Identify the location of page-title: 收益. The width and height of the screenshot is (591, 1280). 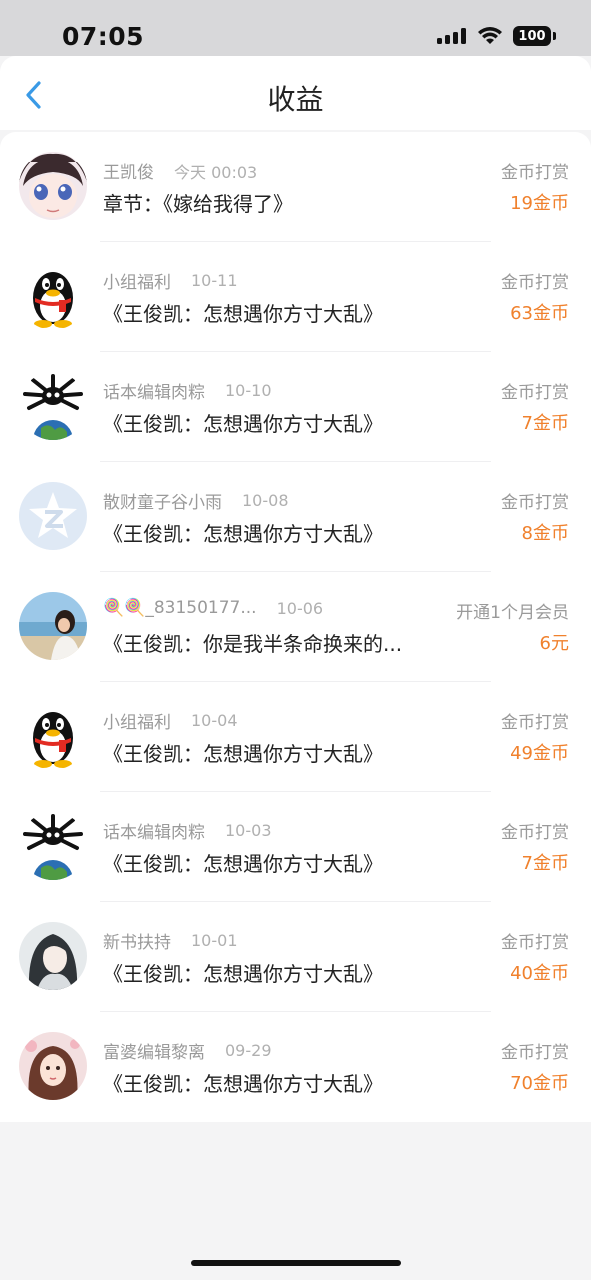
(295, 99).